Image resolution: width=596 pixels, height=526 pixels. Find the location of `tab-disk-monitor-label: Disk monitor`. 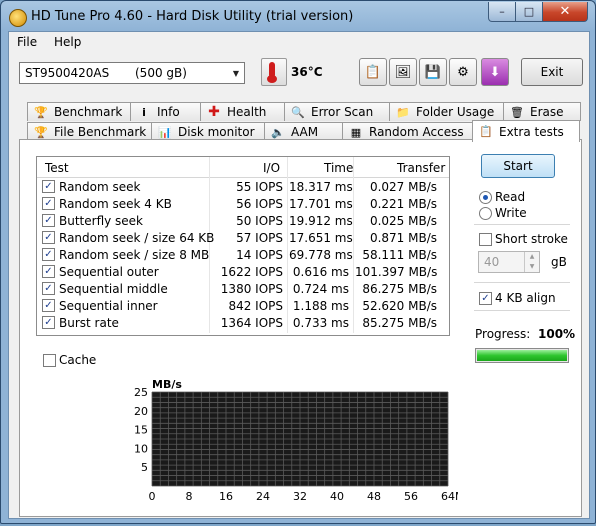

tab-disk-monitor-label: Disk monitor is located at coordinates (216, 132).